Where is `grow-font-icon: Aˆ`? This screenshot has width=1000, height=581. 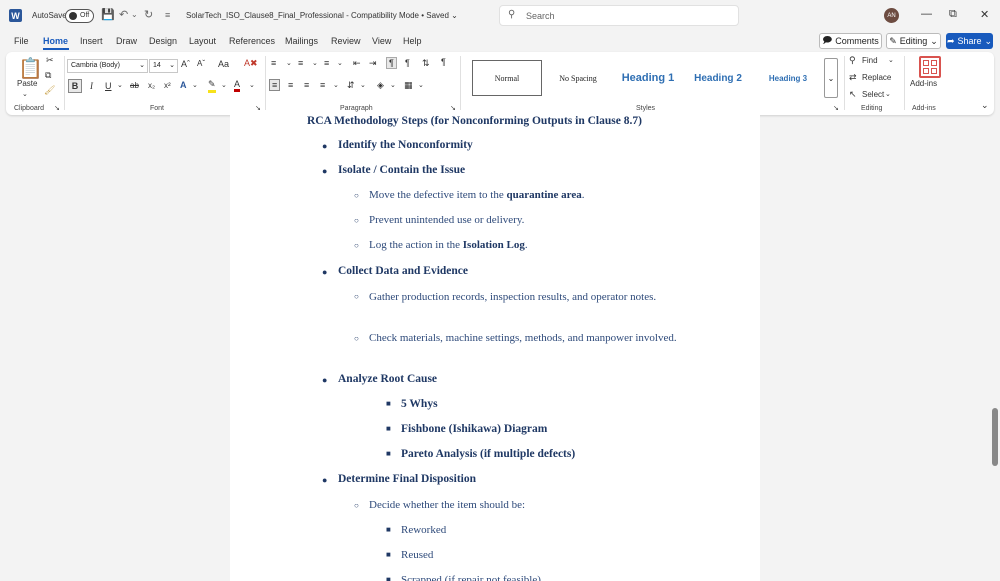 grow-font-icon: Aˆ is located at coordinates (185, 64).